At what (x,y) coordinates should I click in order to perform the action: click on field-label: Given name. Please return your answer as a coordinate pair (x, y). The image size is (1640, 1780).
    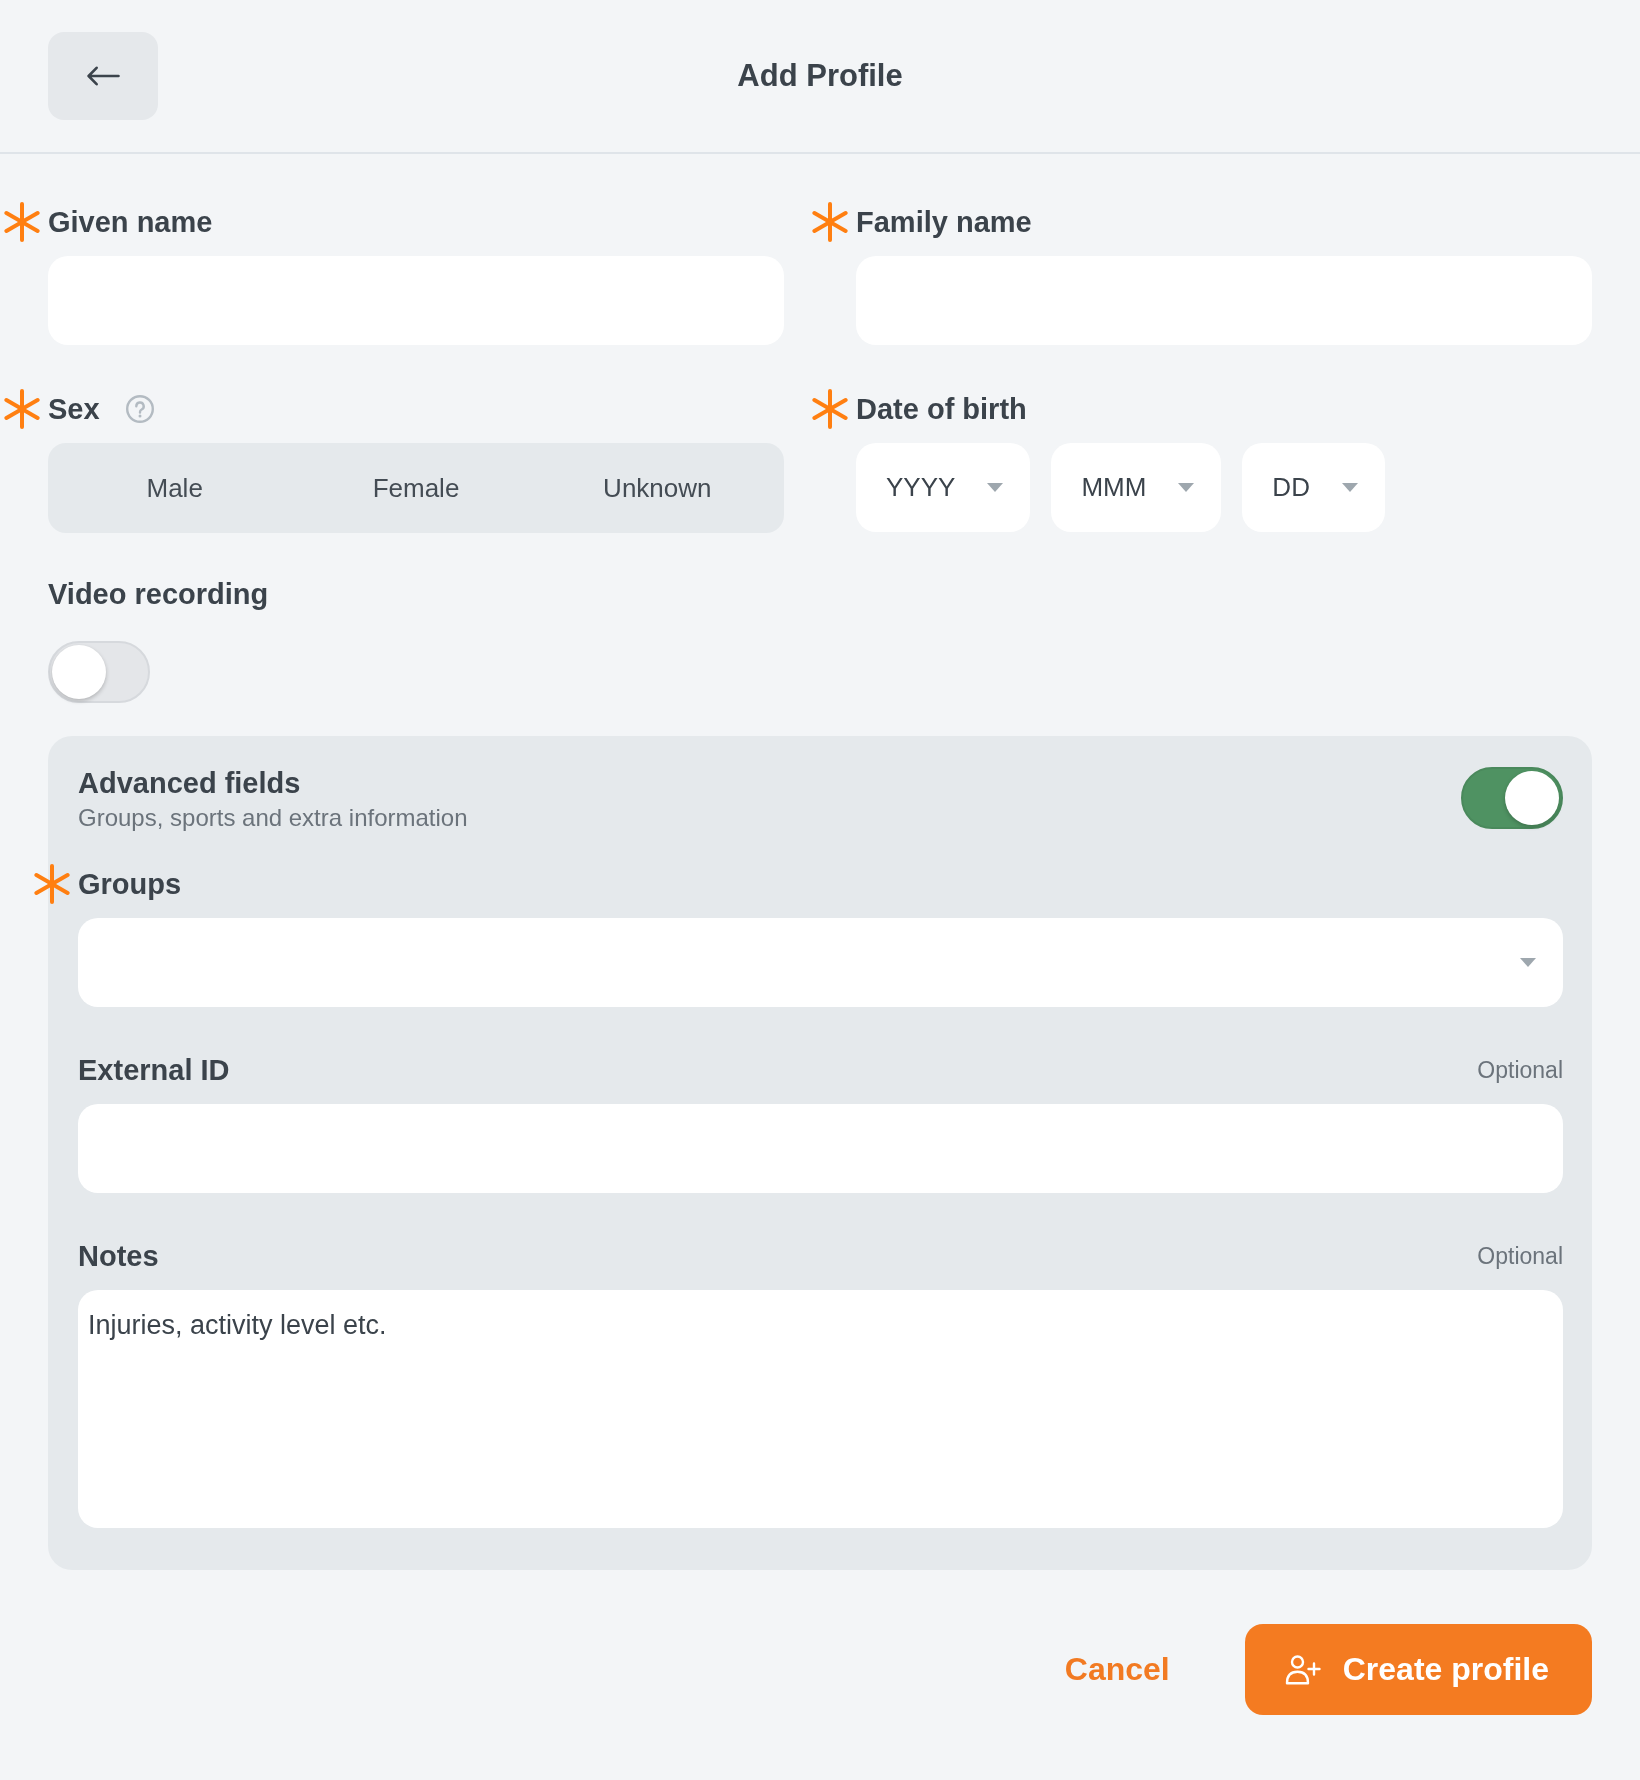
    Looking at the image, I should click on (130, 222).